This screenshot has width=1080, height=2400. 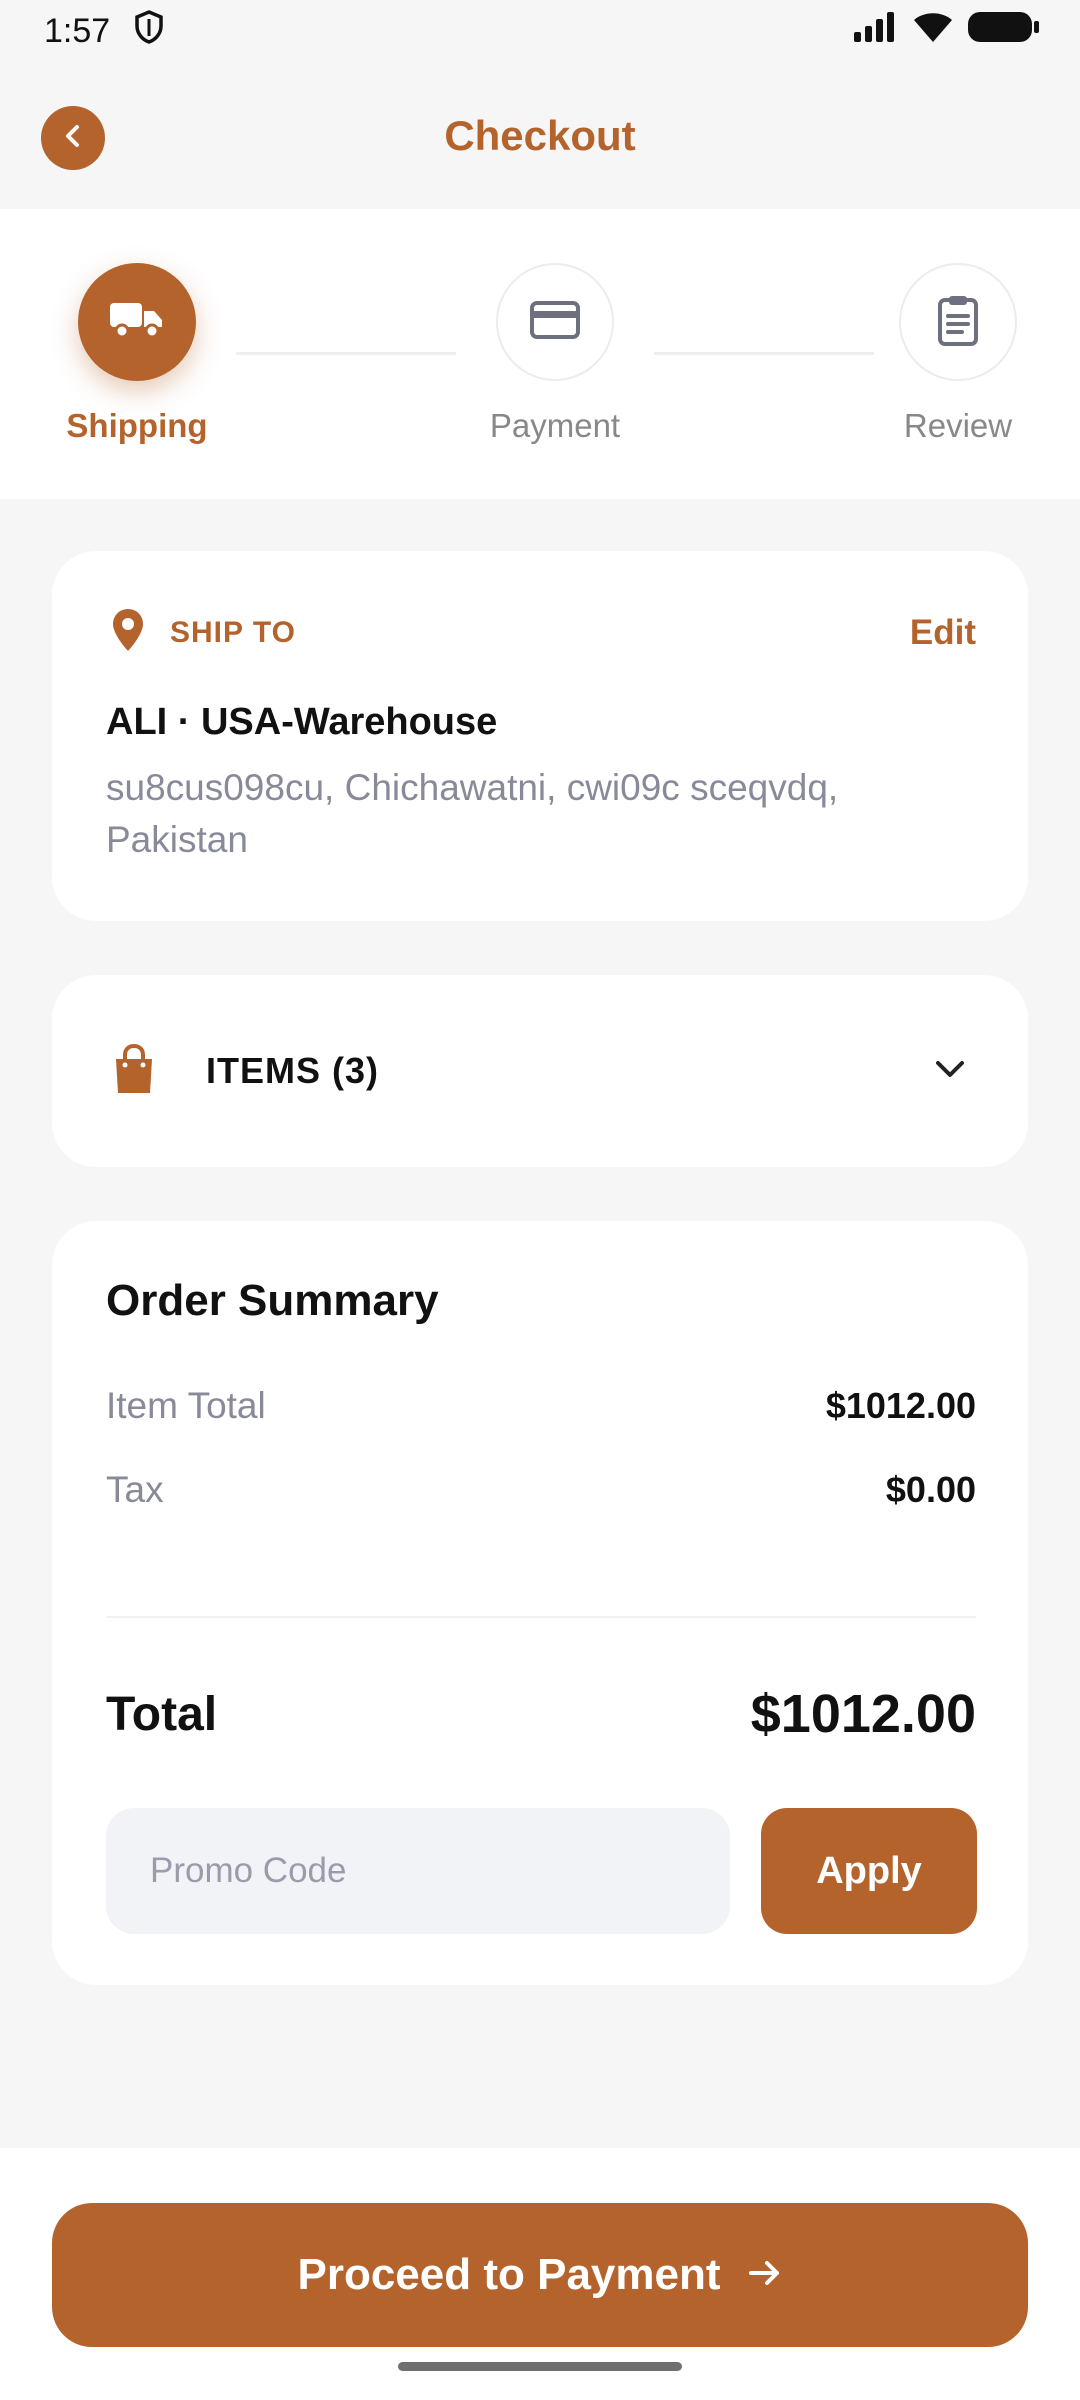 What do you see at coordinates (543, 632) in the screenshot?
I see `ship-to-header: SHIP TO Edit` at bounding box center [543, 632].